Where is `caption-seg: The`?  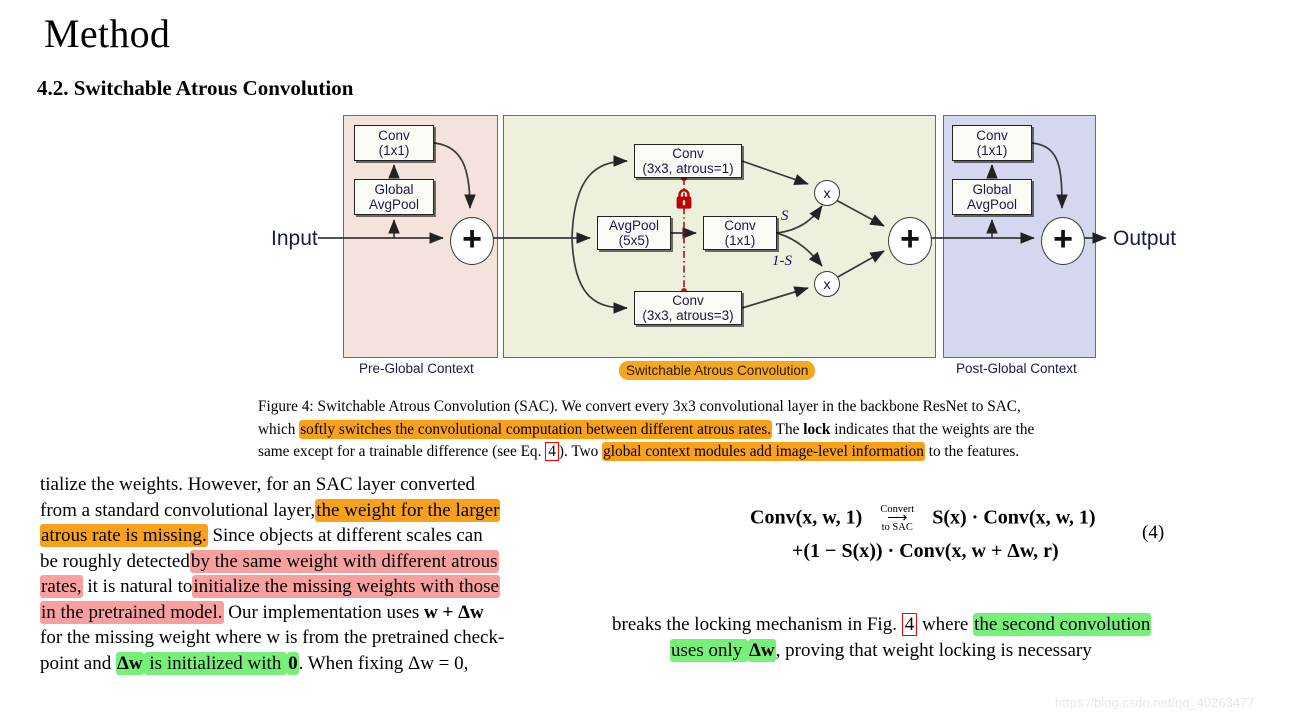
caption-seg: The is located at coordinates (788, 429).